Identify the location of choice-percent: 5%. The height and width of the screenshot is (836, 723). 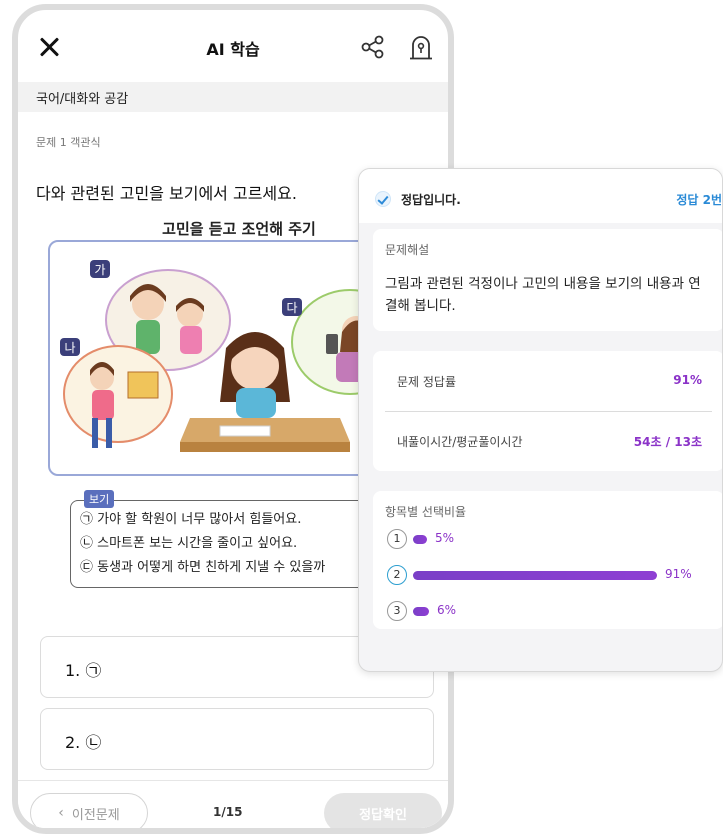
(445, 538).